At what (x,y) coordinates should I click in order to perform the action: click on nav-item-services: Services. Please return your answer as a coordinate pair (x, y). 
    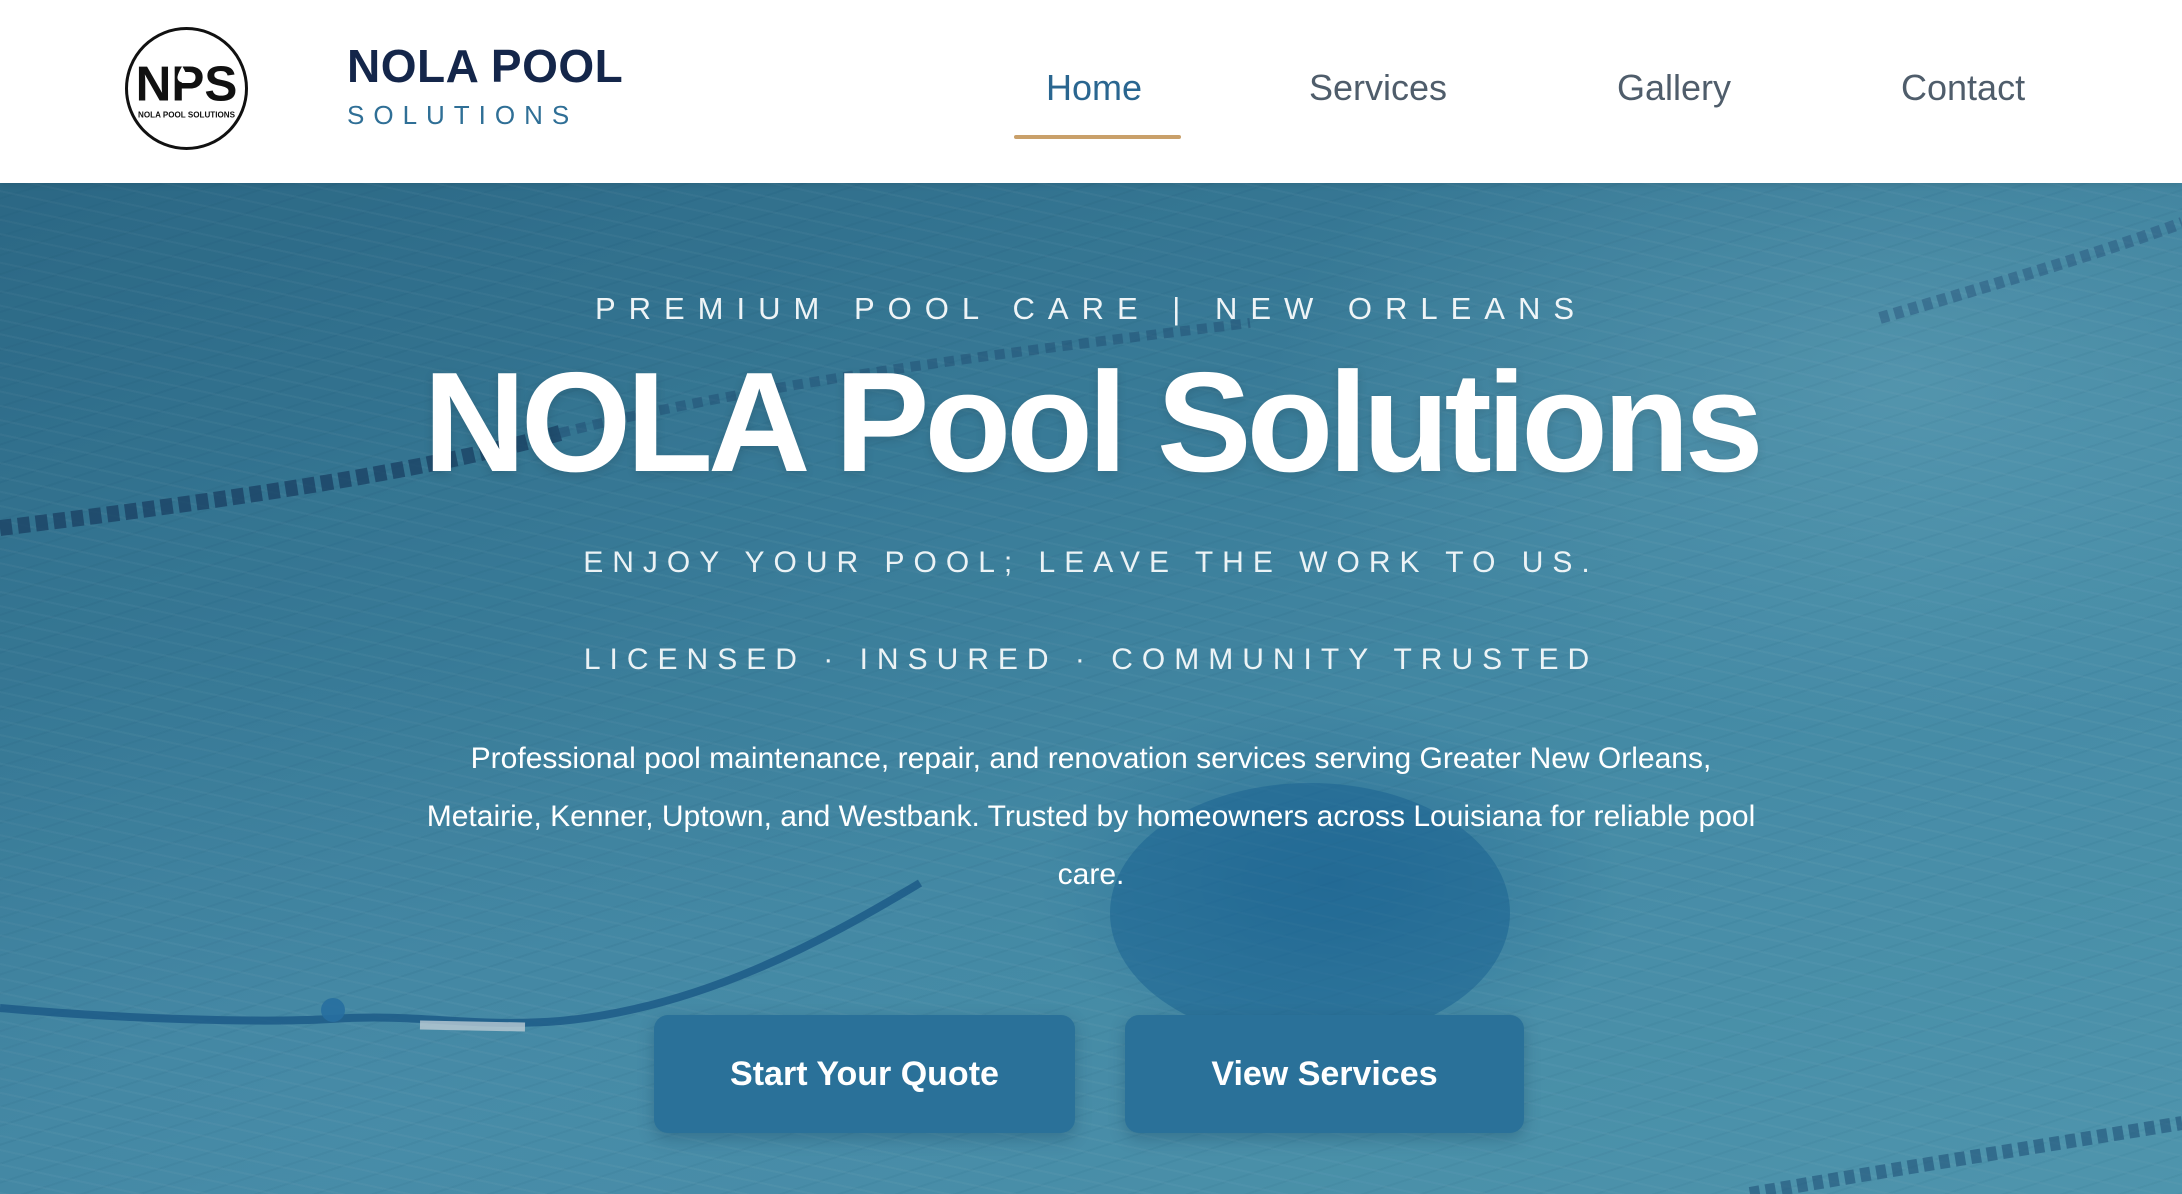
    Looking at the image, I should click on (1378, 88).